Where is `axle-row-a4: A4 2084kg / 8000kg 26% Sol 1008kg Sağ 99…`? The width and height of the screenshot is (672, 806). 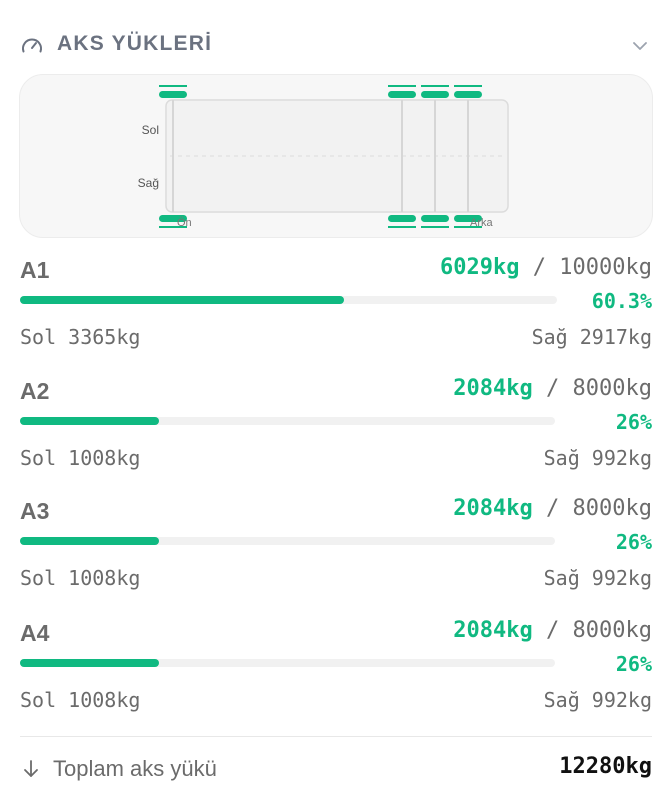 axle-row-a4: A4 2084kg / 8000kg 26% Sol 1008kg Sağ 99… is located at coordinates (336, 673).